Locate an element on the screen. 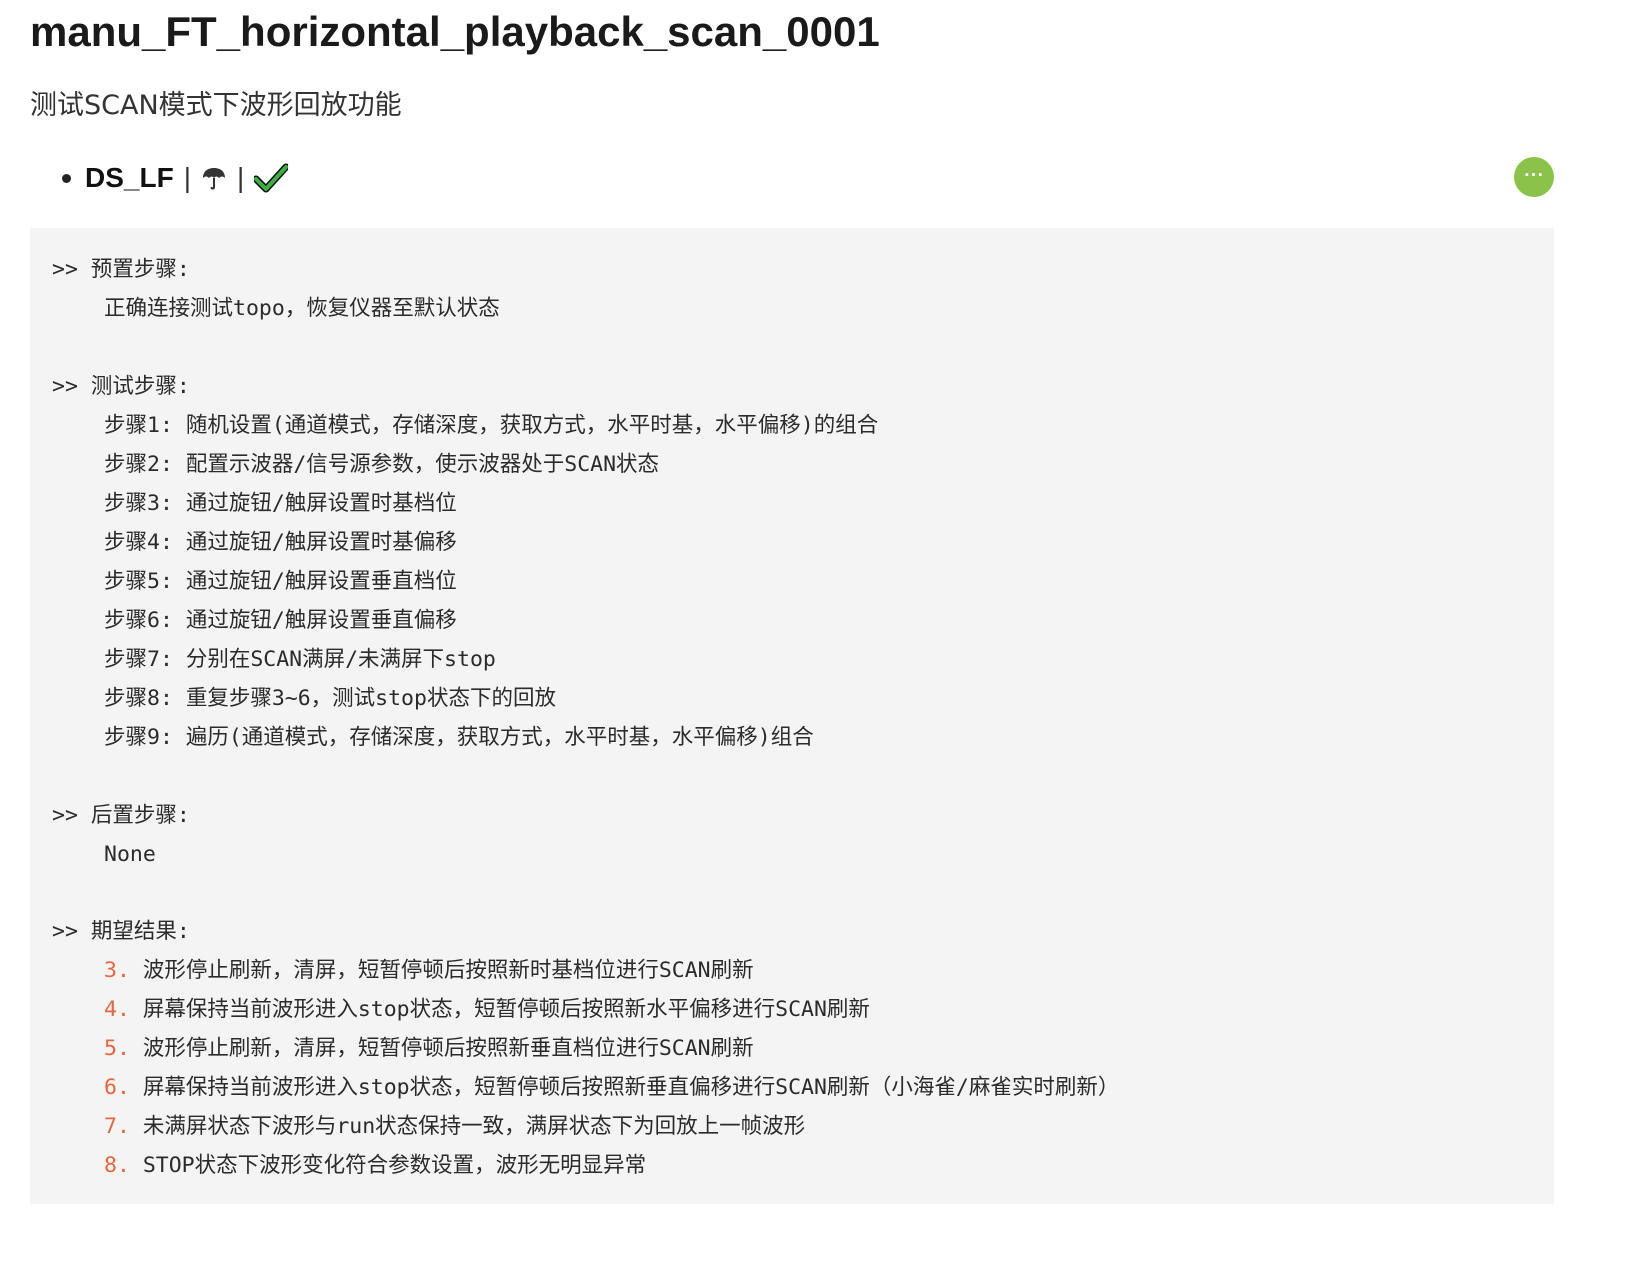 The image size is (1626, 1262). test-step-line: 步骤5: 通过旋钮/触屏设置垂直档位 is located at coordinates (280, 581).